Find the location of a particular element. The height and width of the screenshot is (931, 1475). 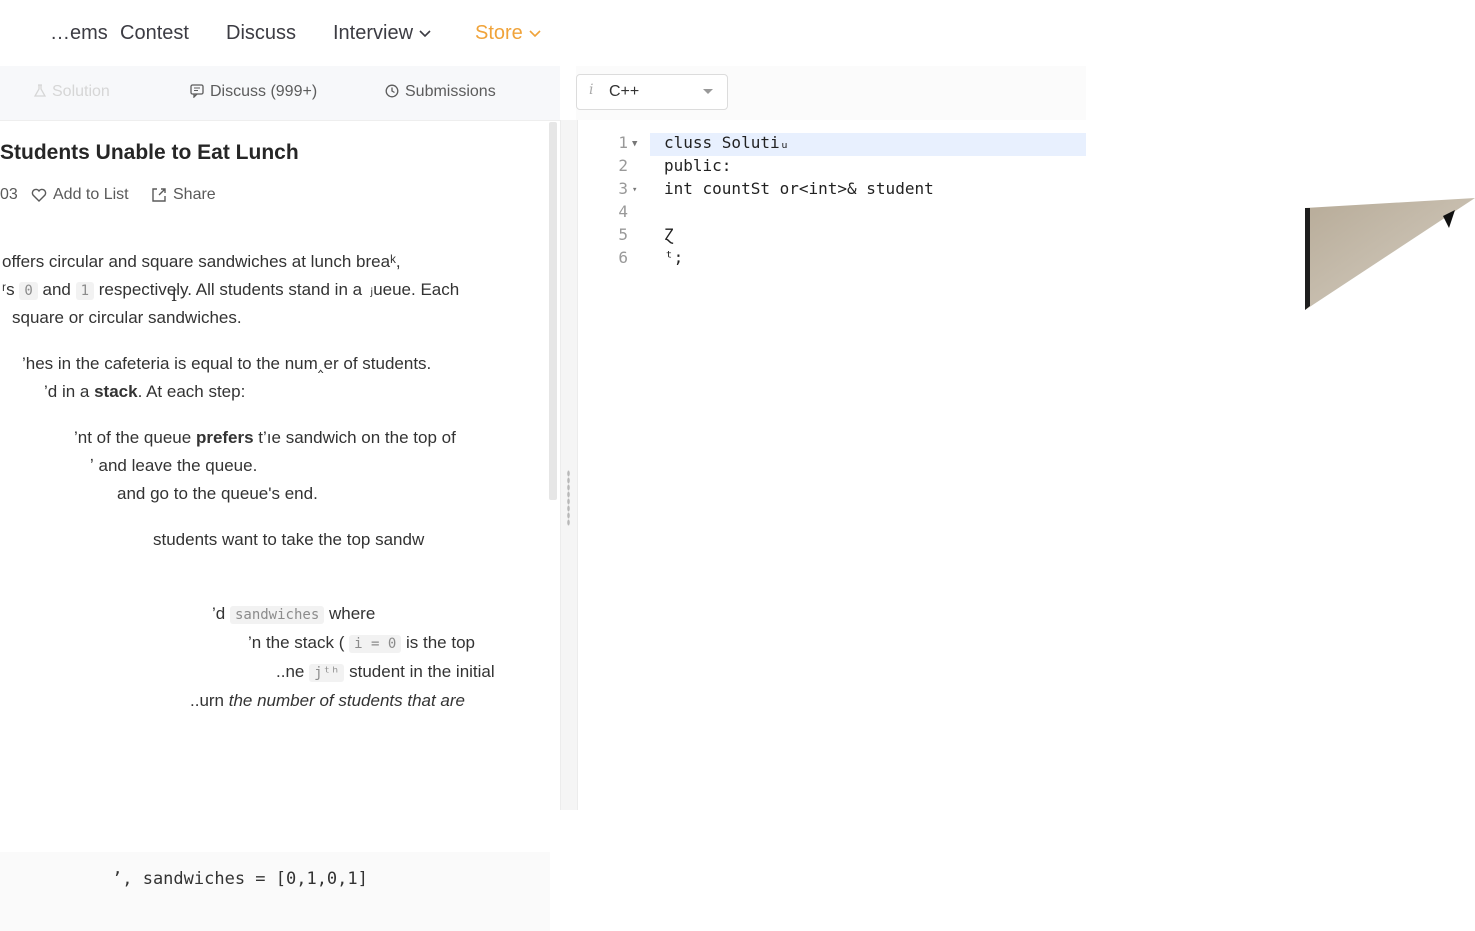

line-number: 4 is located at coordinates (623, 211).